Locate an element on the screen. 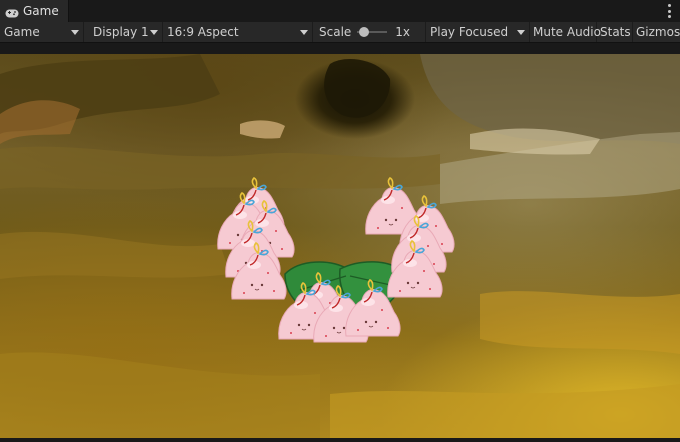 This screenshot has height=442, width=680. mute-audio-label: Mute Audio is located at coordinates (567, 32).